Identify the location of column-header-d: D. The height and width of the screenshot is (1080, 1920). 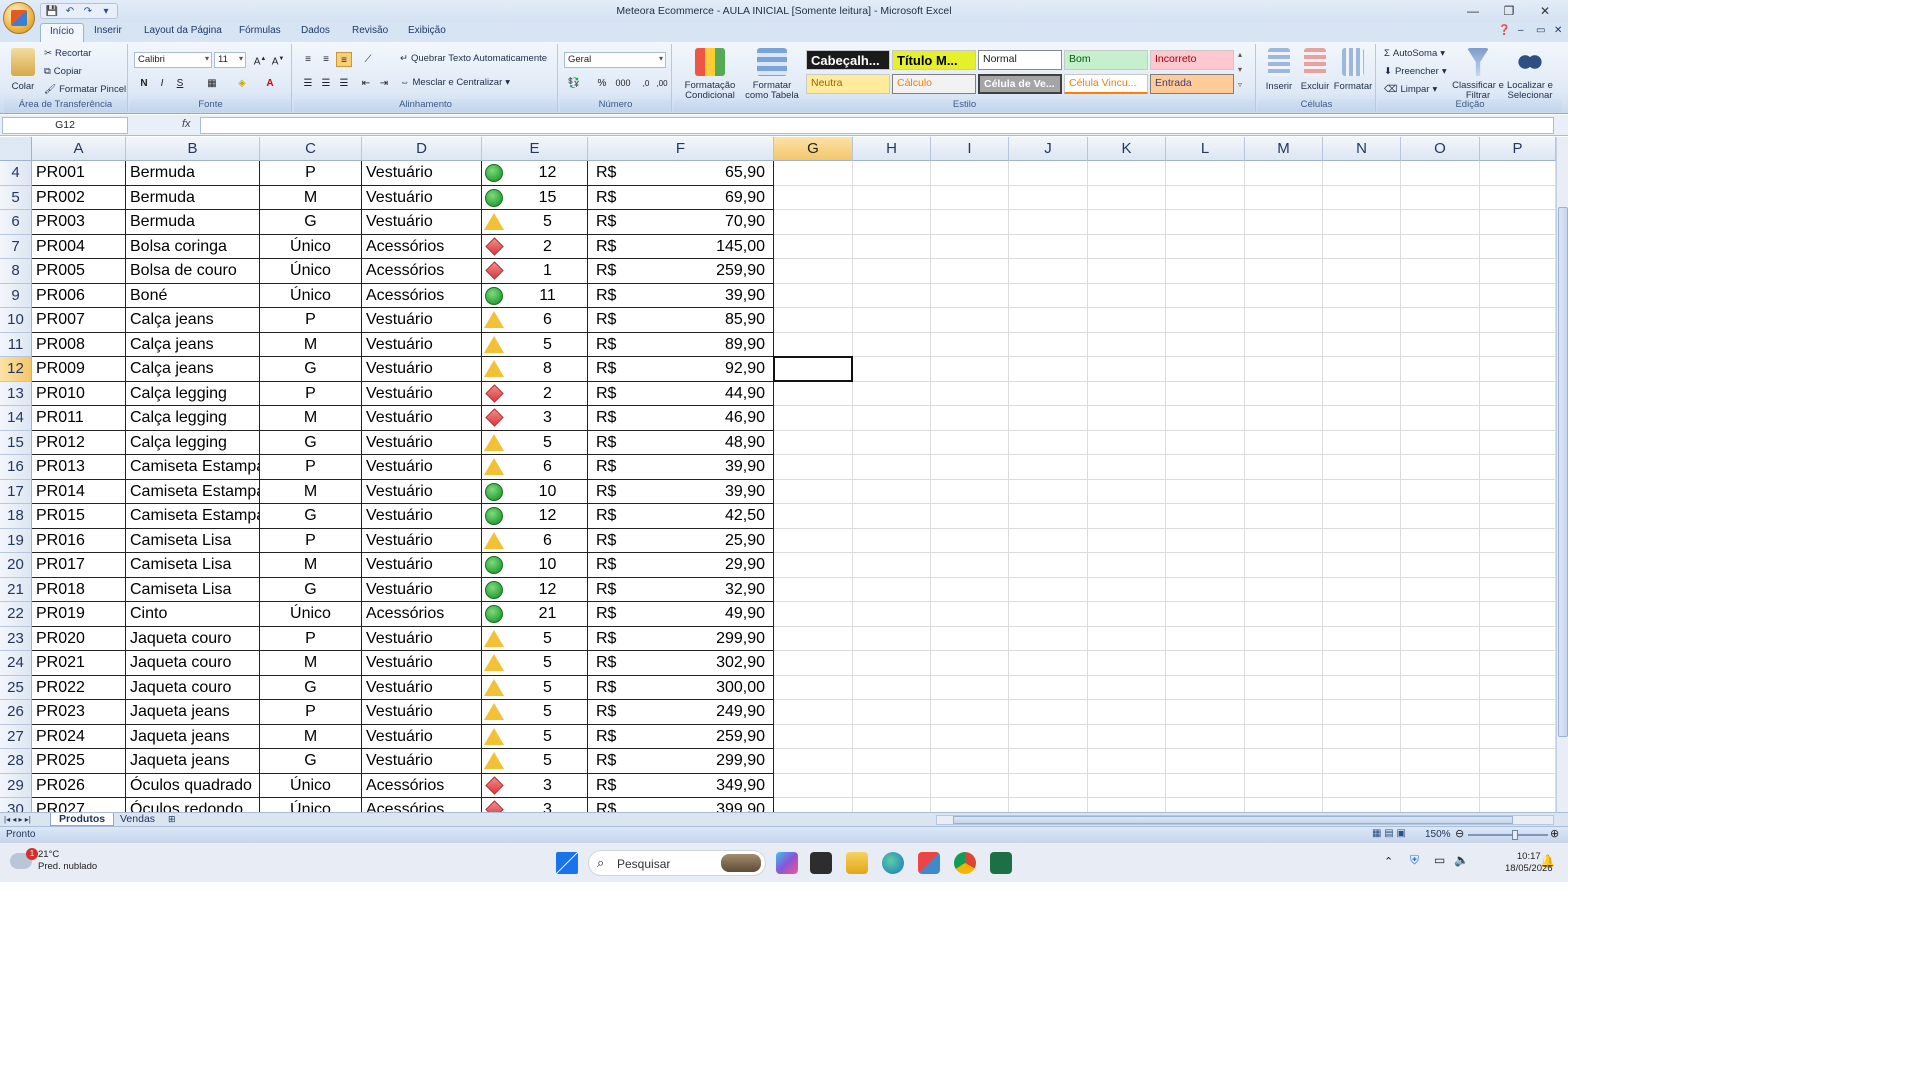
(422, 149).